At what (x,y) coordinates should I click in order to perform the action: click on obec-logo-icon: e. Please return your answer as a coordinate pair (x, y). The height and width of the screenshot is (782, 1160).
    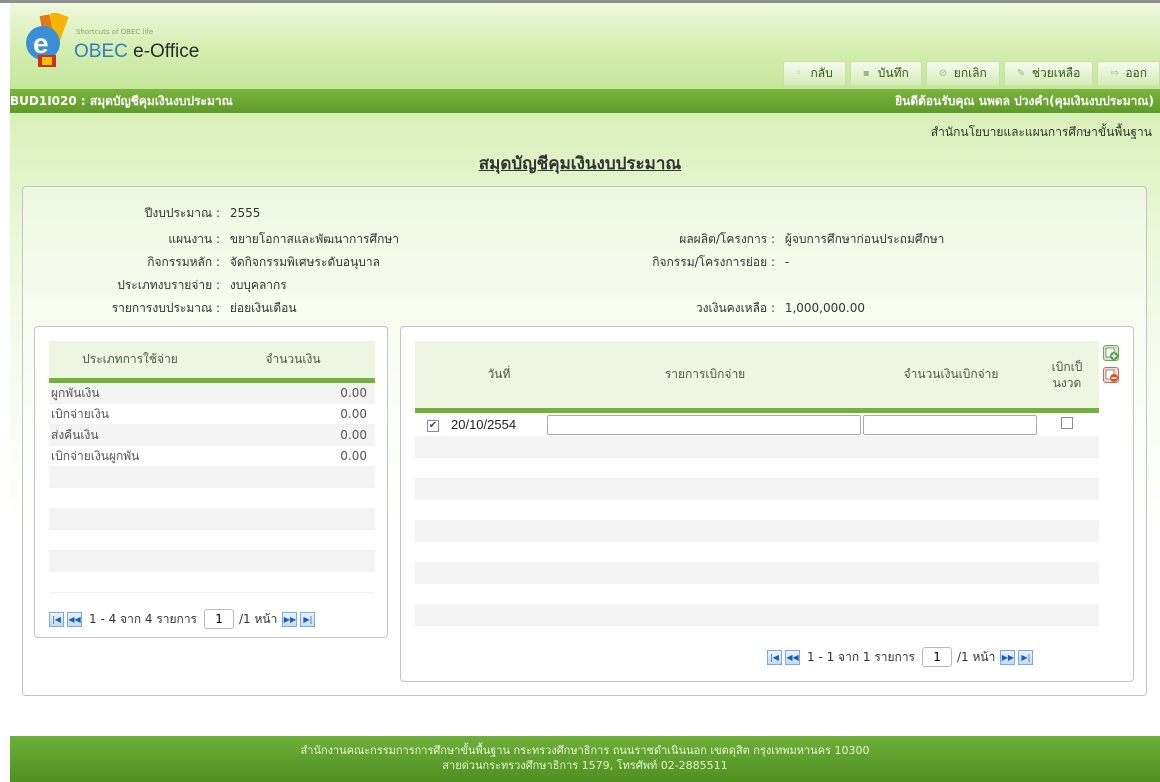
    Looking at the image, I should click on (47, 39).